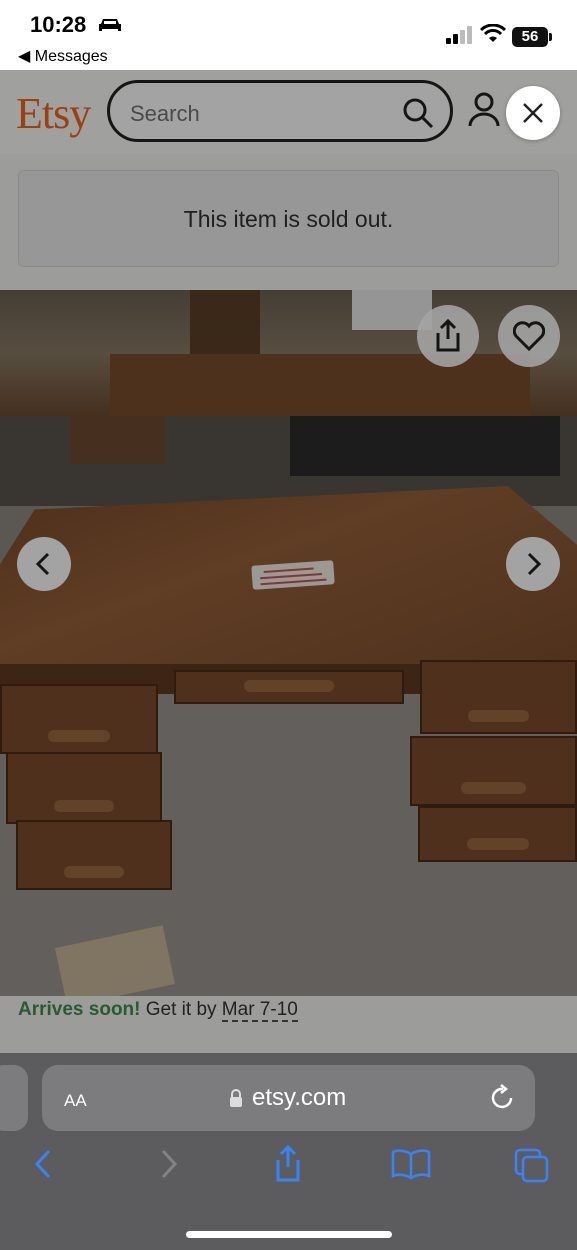 This screenshot has height=1250, width=577. I want to click on previous-image-button, so click(44, 564).